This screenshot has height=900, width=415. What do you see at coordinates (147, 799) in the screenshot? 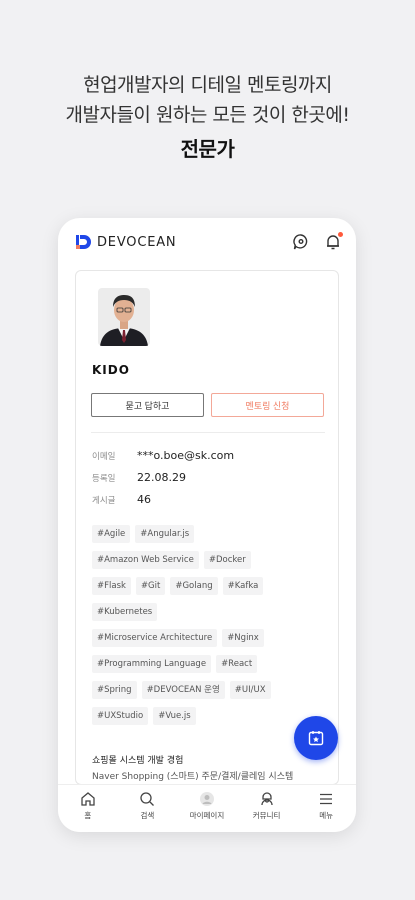
I see `search-icon` at bounding box center [147, 799].